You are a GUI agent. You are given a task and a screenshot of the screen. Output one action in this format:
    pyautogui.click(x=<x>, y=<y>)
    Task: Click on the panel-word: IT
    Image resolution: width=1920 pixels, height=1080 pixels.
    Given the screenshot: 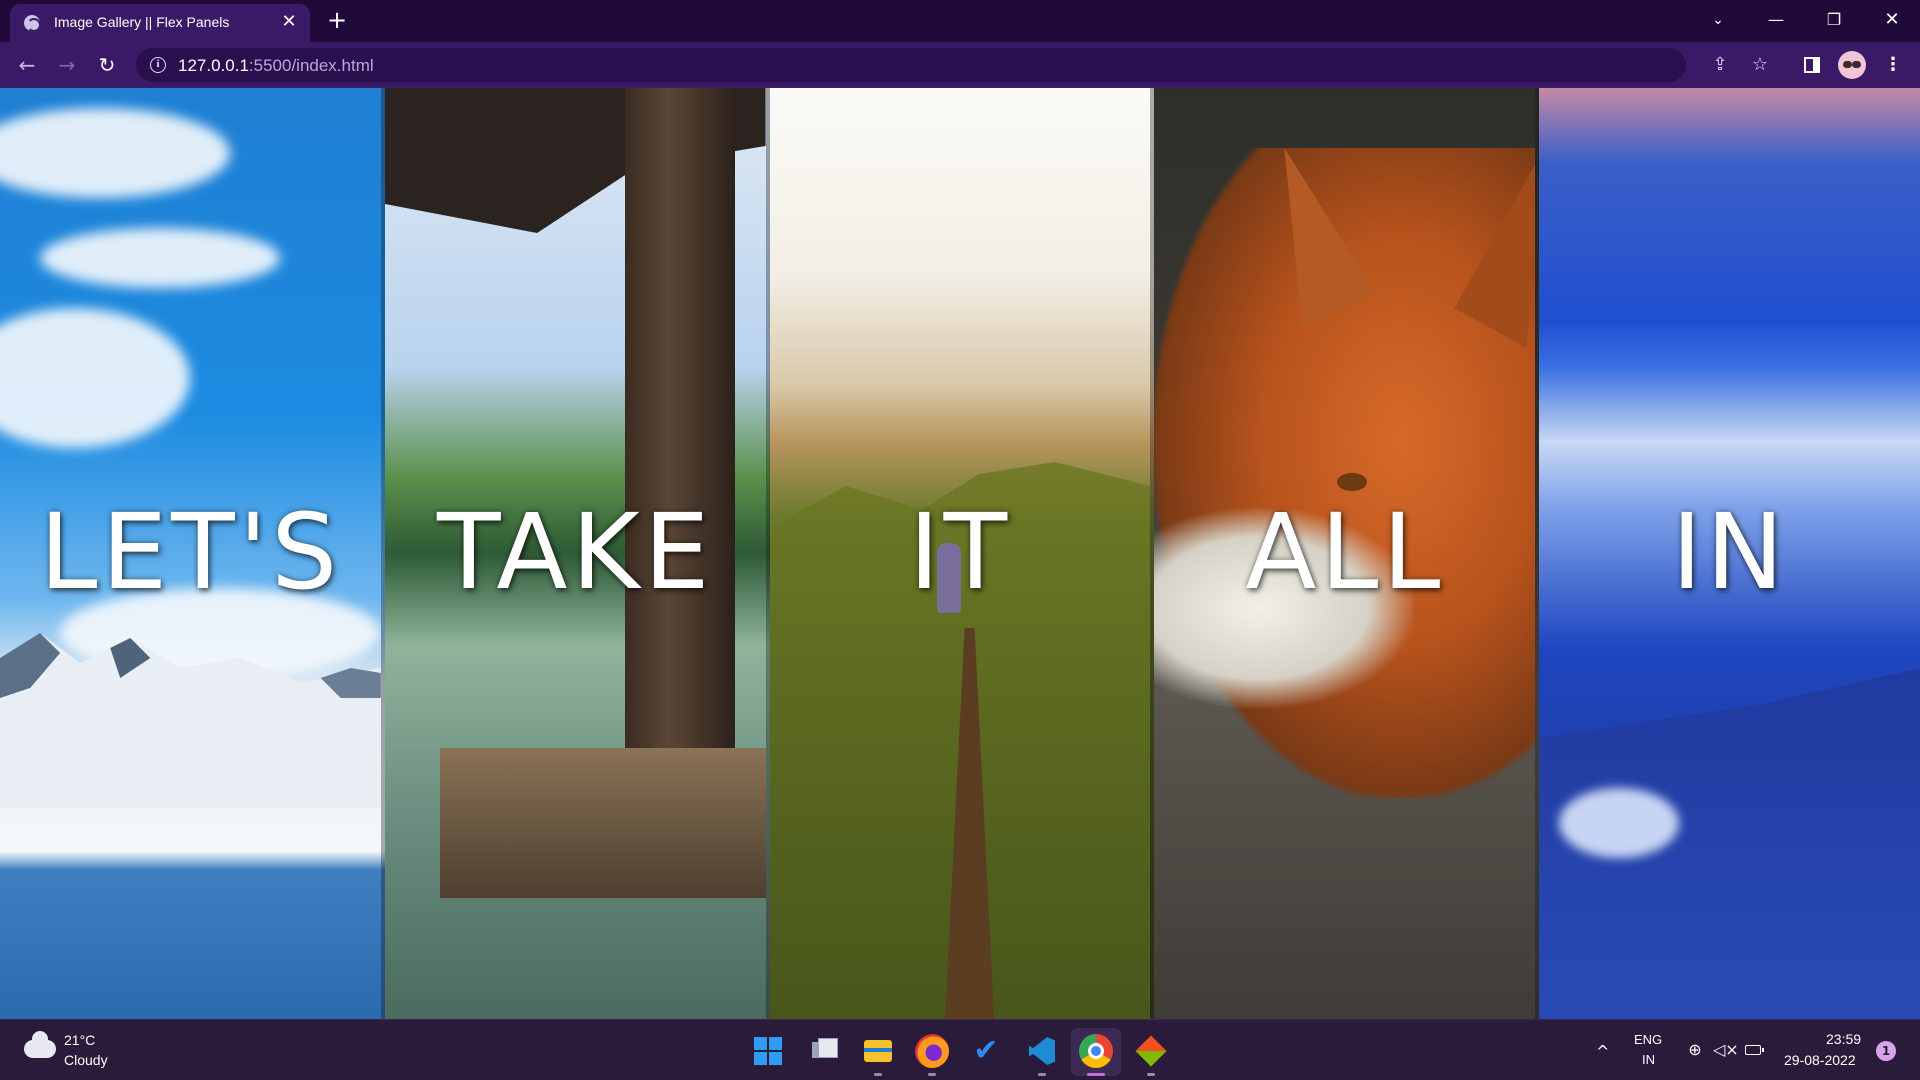 What is the action you would take?
    pyautogui.click(x=960, y=552)
    